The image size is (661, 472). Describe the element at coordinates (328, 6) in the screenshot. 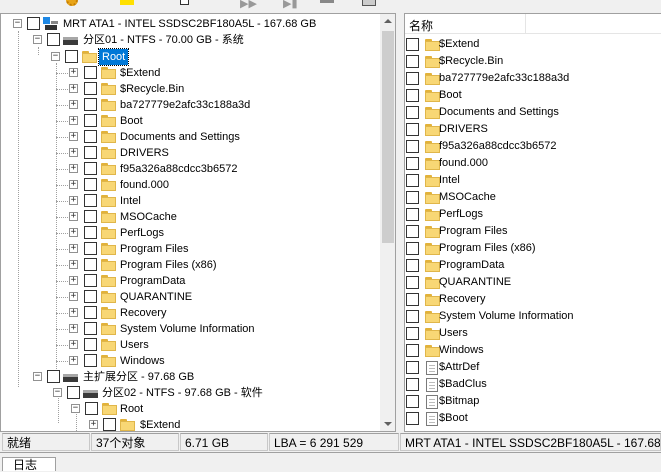

I see `stop-icon` at that location.